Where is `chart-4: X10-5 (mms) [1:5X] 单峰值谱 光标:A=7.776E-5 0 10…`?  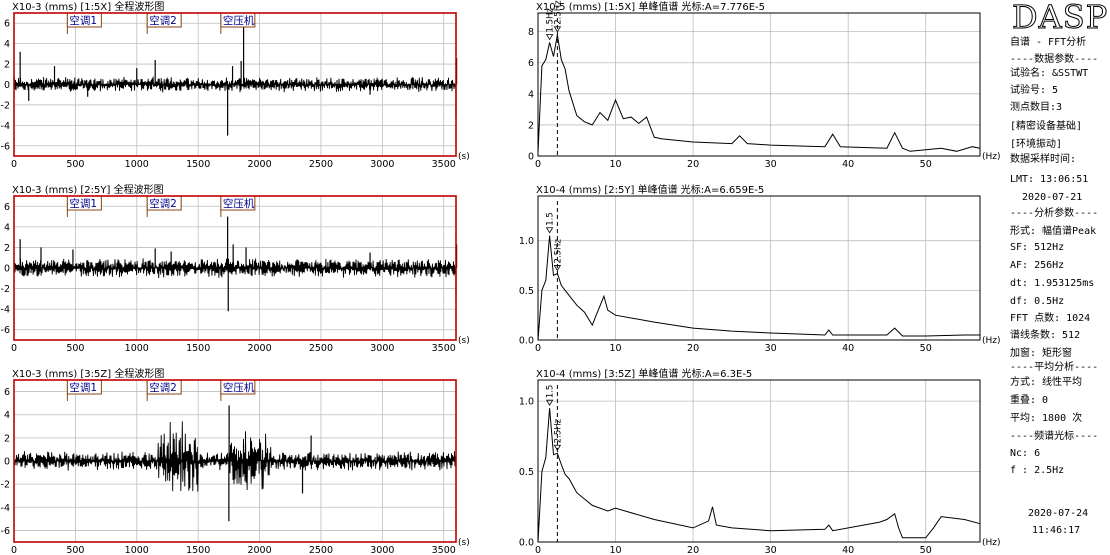 chart-4: X10-5 (mms) [1:5X] 单峰值谱 光标:A=7.776E-5 0 10… is located at coordinates (764, 85).